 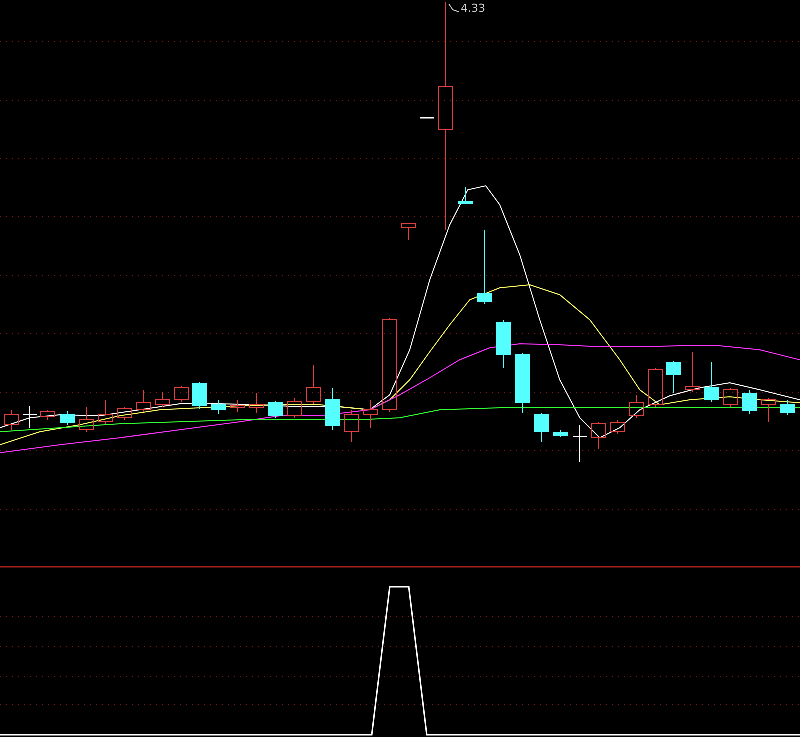 What do you see at coordinates (473, 8) in the screenshot?
I see `price-label: 4.33` at bounding box center [473, 8].